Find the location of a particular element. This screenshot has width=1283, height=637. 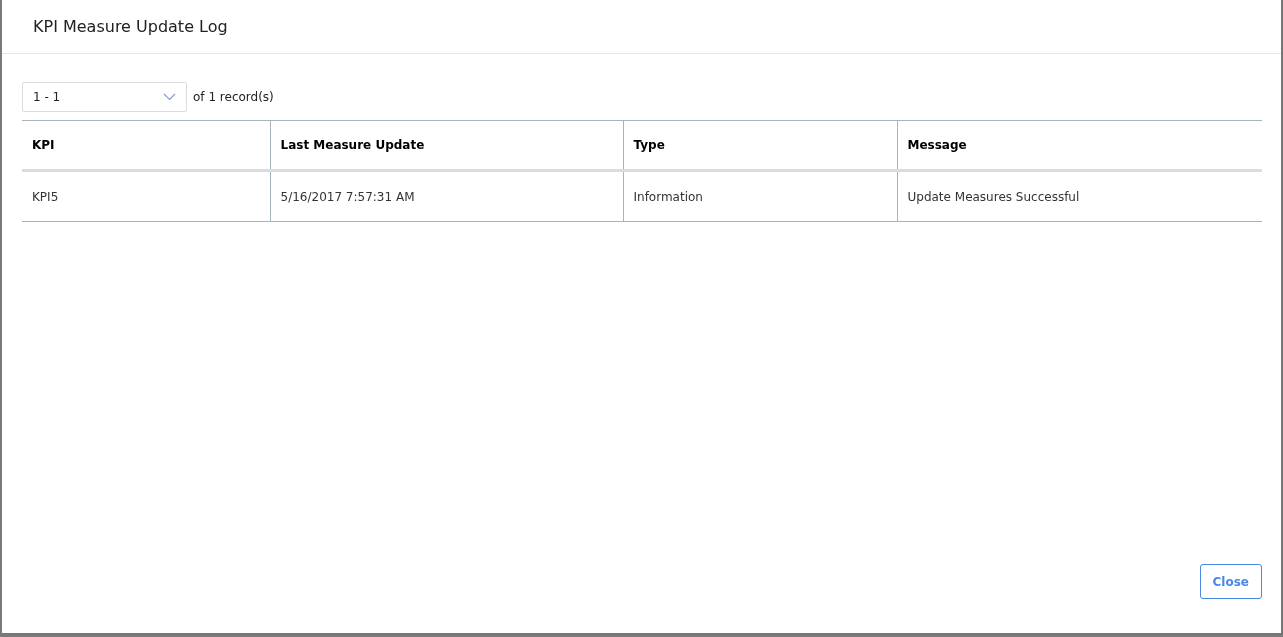

table-cell: Information is located at coordinates (760, 196).